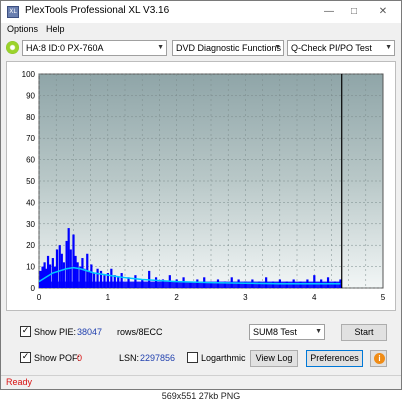  What do you see at coordinates (97, 10) in the screenshot?
I see `window-title: PlexTools Professional XL V3.16` at bounding box center [97, 10].